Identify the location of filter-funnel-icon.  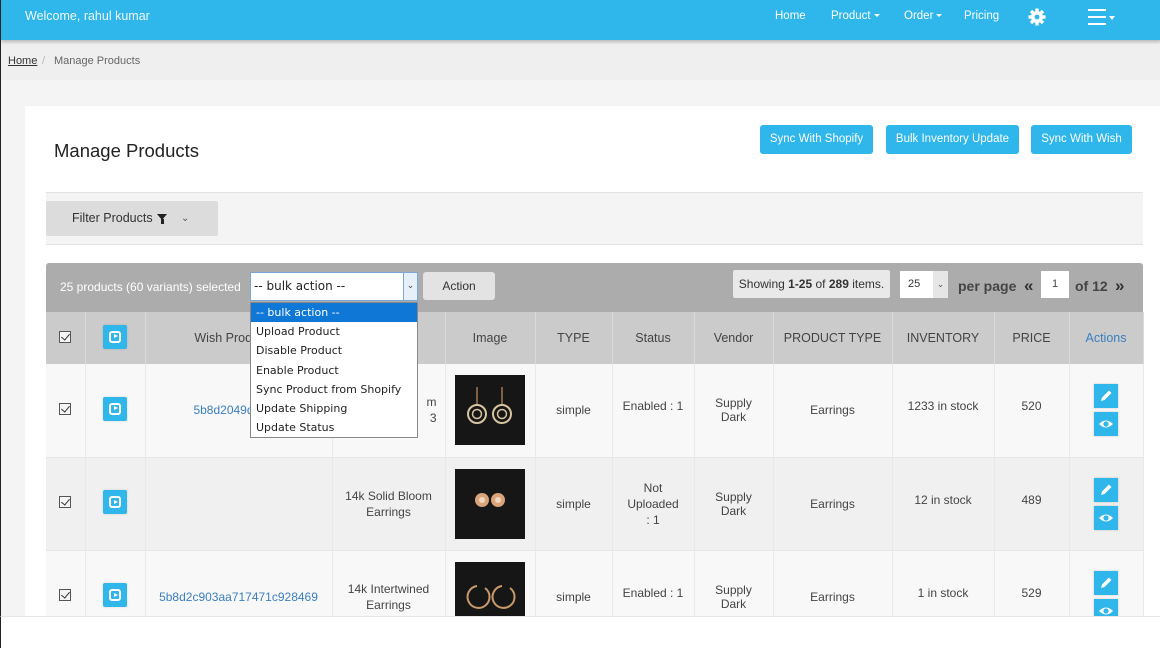
(162, 219).